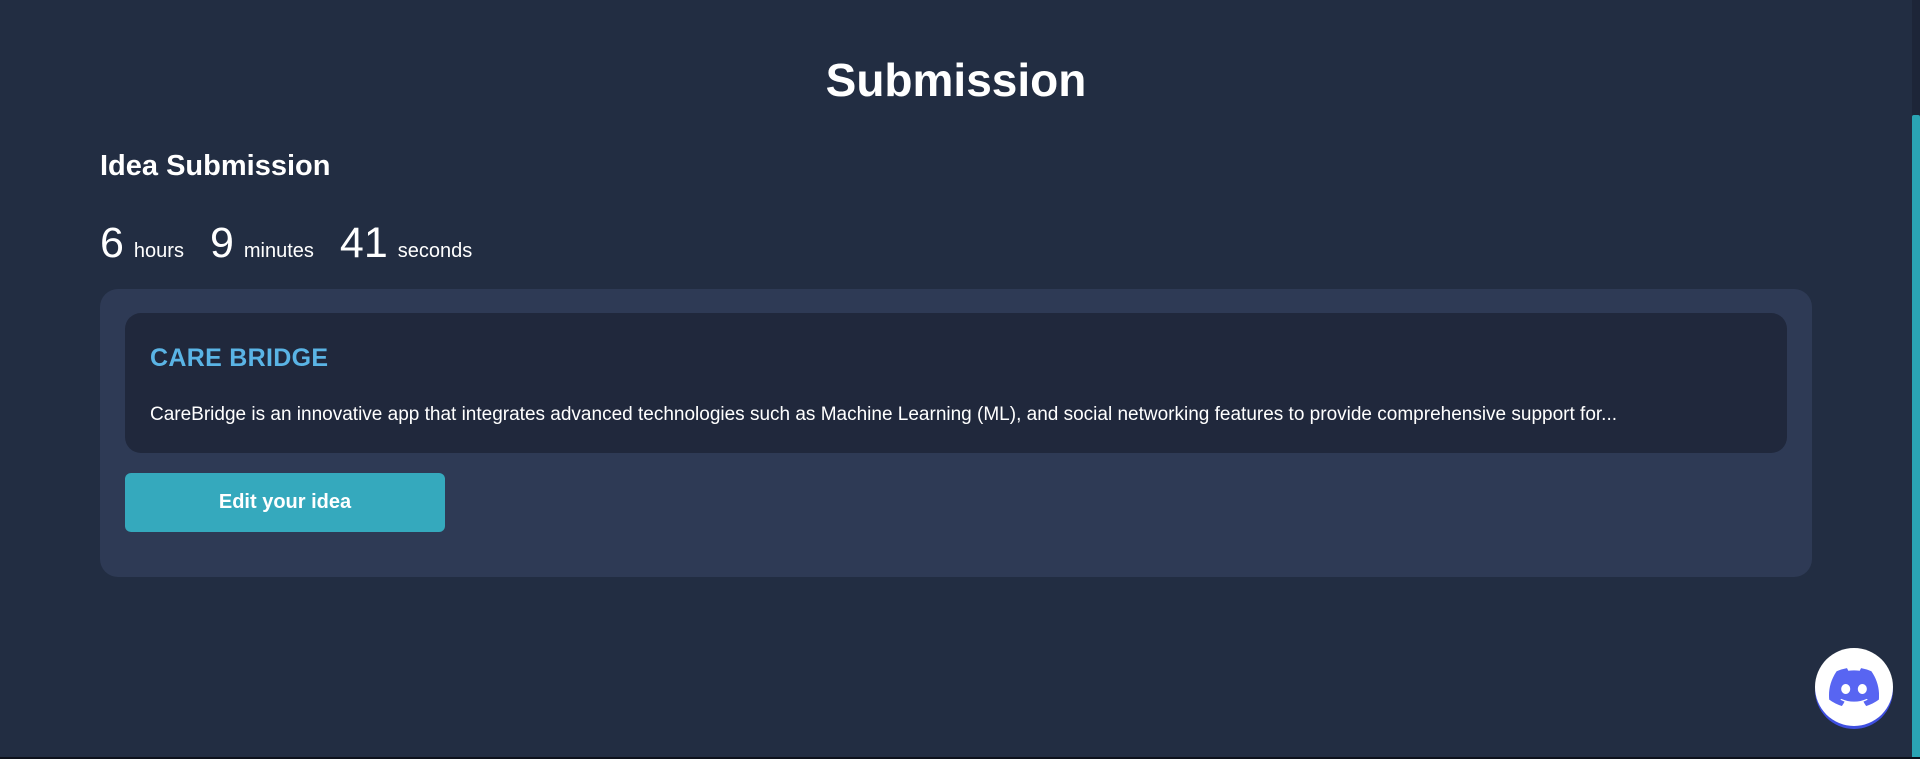 Image resolution: width=1920 pixels, height=759 pixels. I want to click on discord-button, so click(1854, 687).